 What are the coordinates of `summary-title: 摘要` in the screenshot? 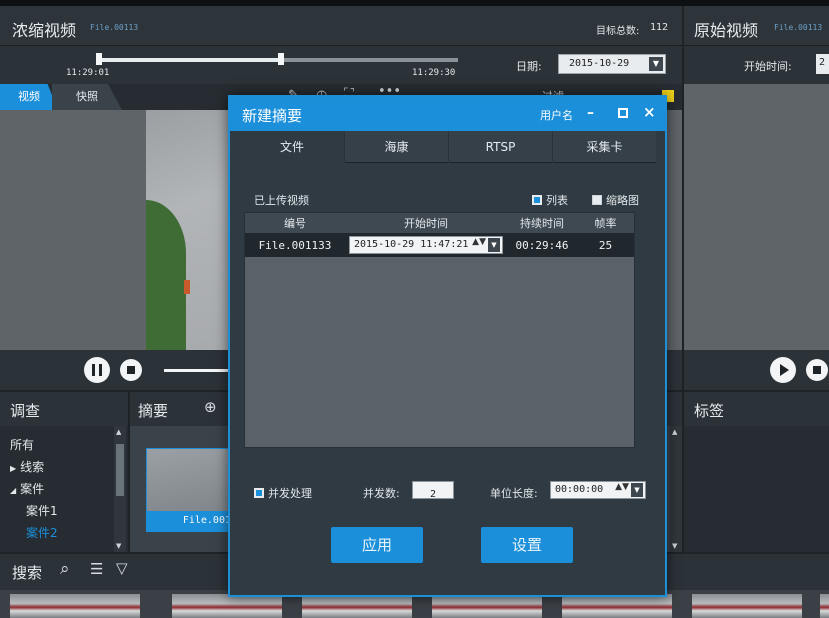 It's located at (153, 411).